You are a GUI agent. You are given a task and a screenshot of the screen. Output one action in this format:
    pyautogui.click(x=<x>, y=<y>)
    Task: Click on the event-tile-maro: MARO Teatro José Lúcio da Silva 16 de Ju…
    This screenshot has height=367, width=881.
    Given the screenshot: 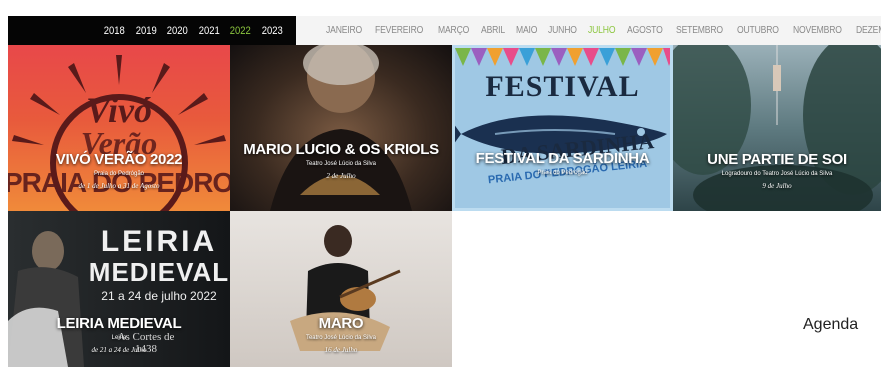 What is the action you would take?
    pyautogui.click(x=341, y=289)
    